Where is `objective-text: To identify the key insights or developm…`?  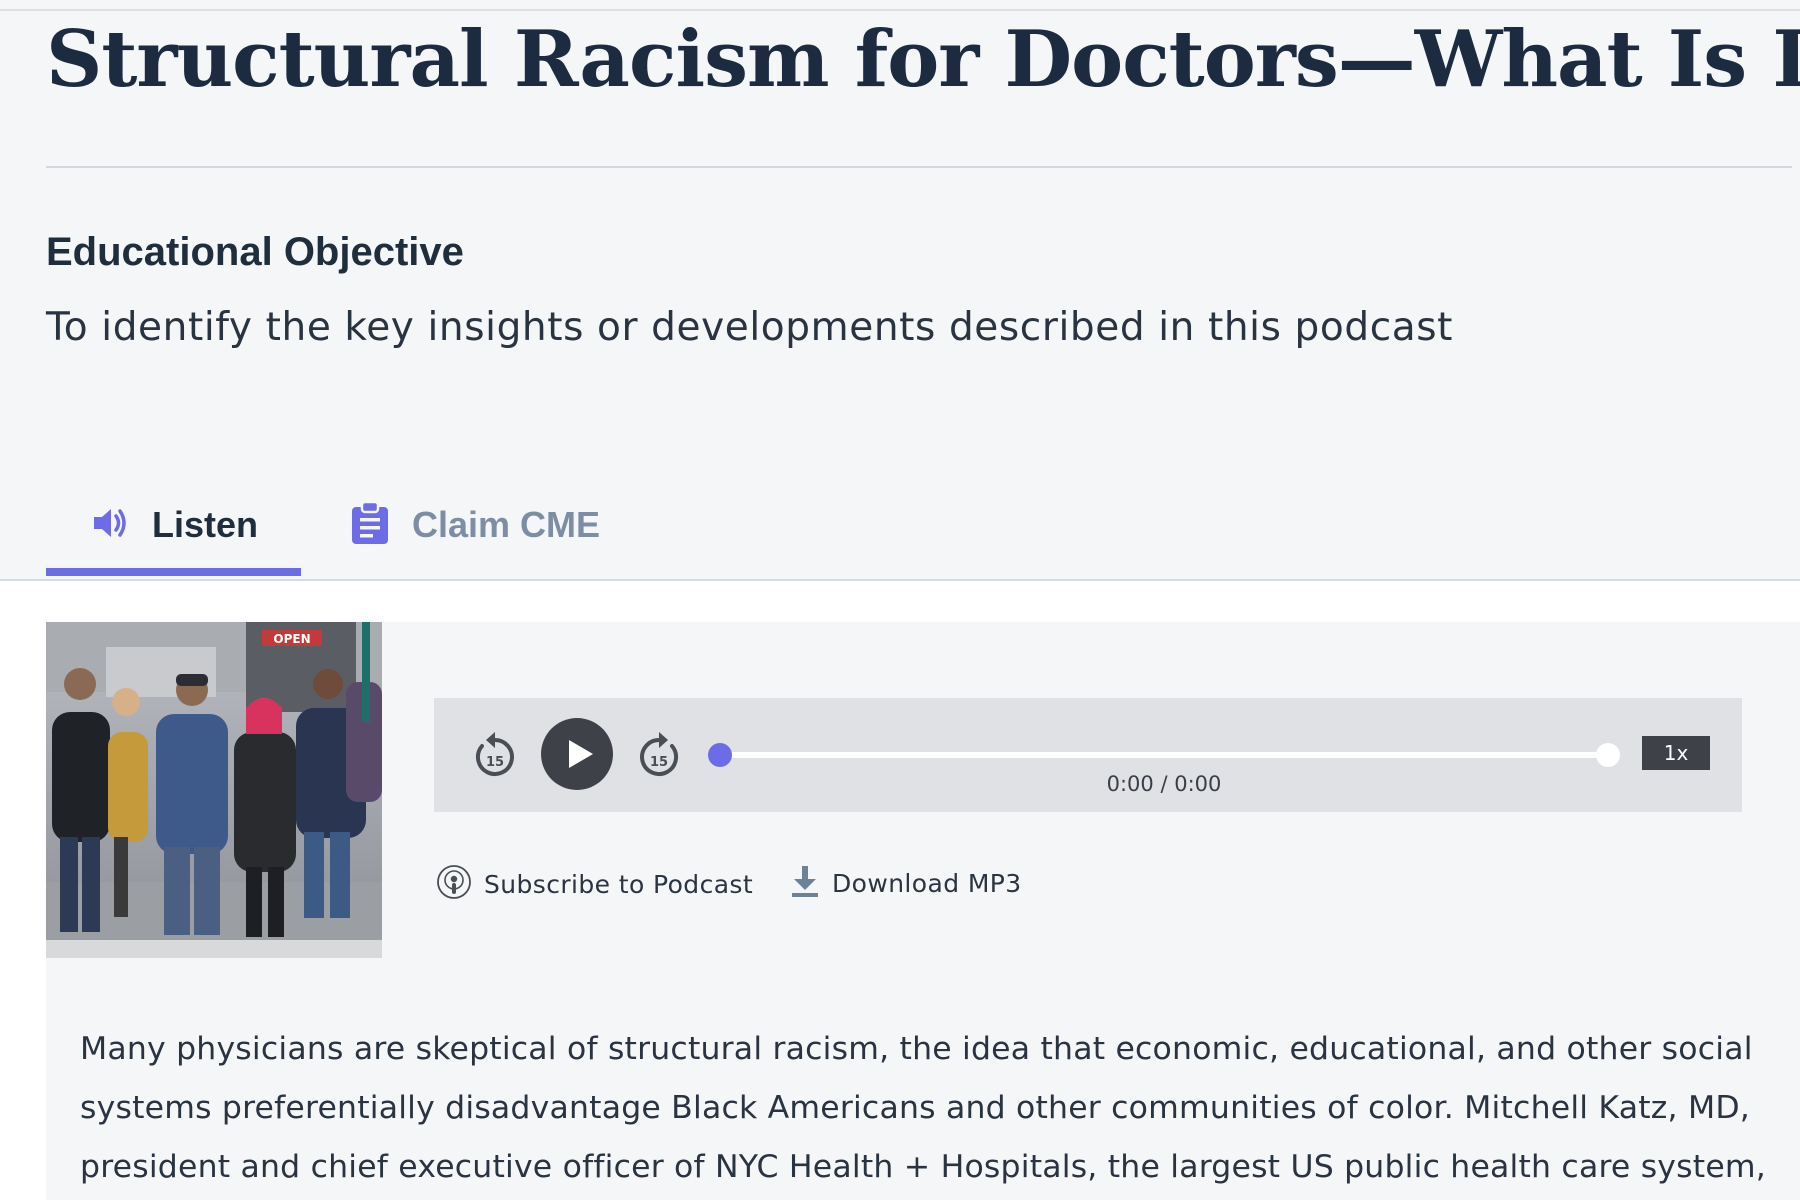 objective-text: To identify the key insights or developm… is located at coordinates (750, 327).